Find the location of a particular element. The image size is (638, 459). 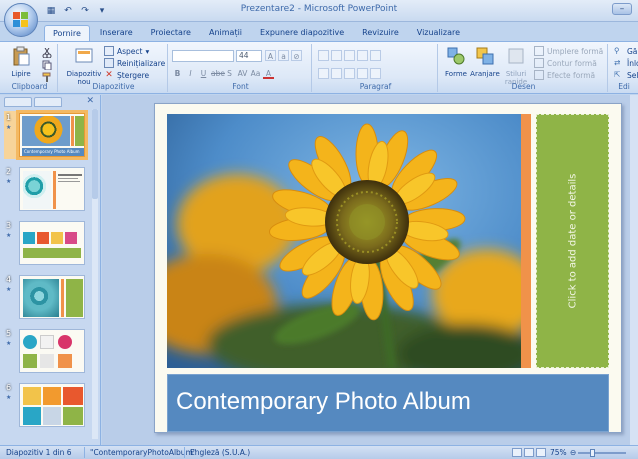

shape-outline-button: Contur formă is located at coordinates (565, 63).